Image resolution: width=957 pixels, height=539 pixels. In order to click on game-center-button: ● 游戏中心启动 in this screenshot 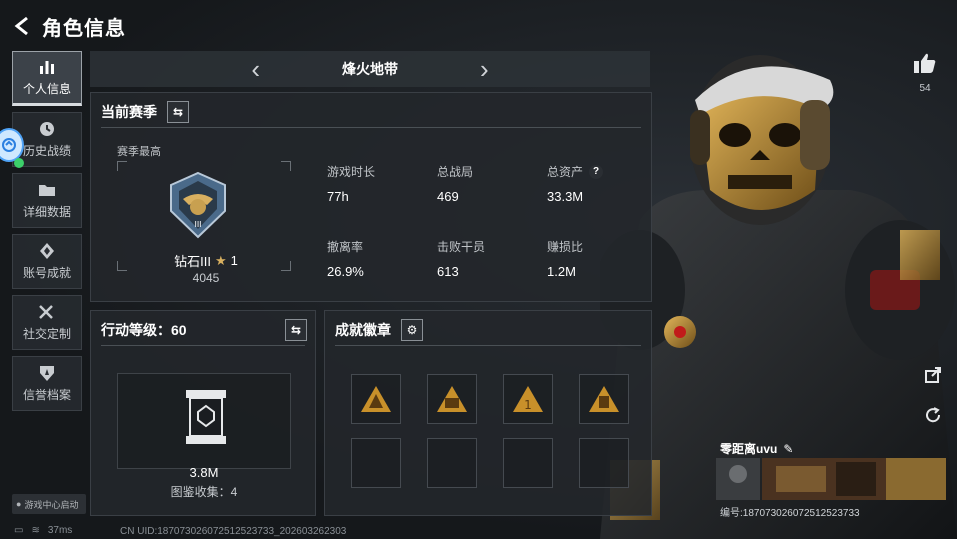, I will do `click(49, 504)`.